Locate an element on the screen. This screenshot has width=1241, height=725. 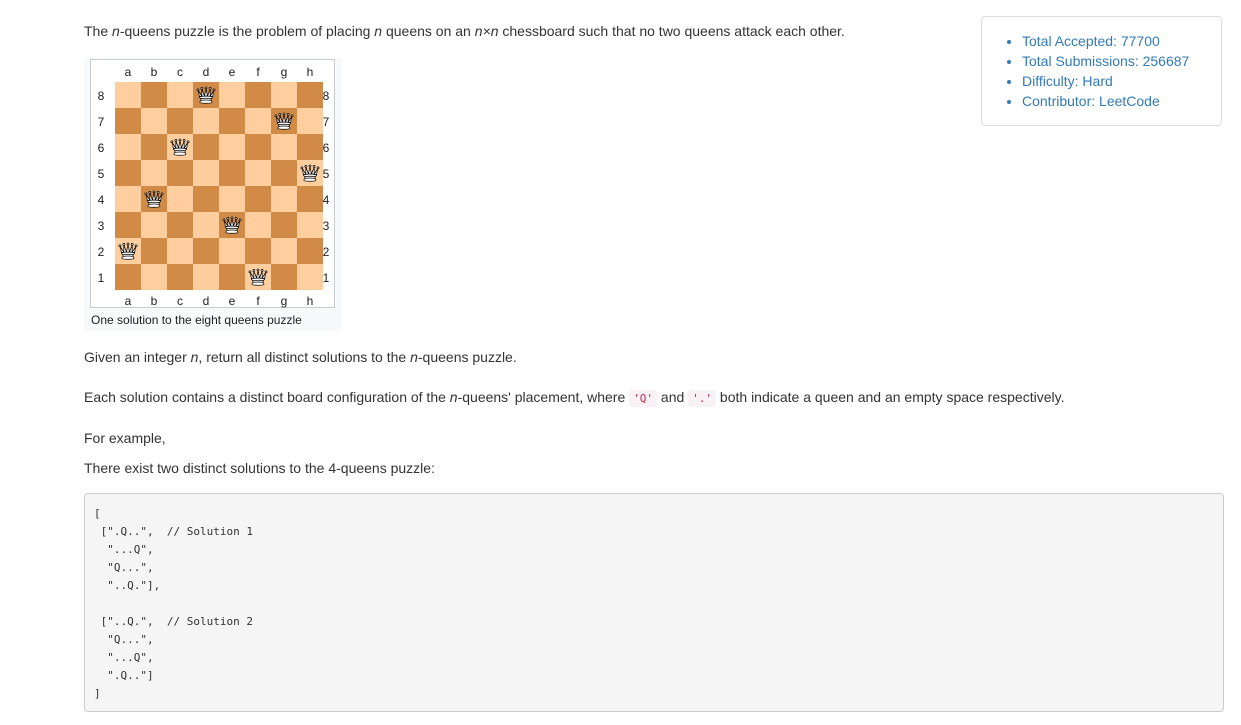
square-g1 is located at coordinates (284, 277).